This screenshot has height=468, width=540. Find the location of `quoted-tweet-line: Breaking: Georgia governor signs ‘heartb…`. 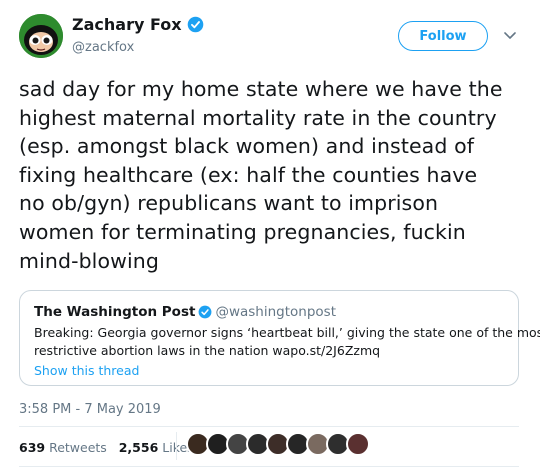

quoted-tweet-line: Breaking: Georgia governor signs ‘heartb… is located at coordinates (287, 332).